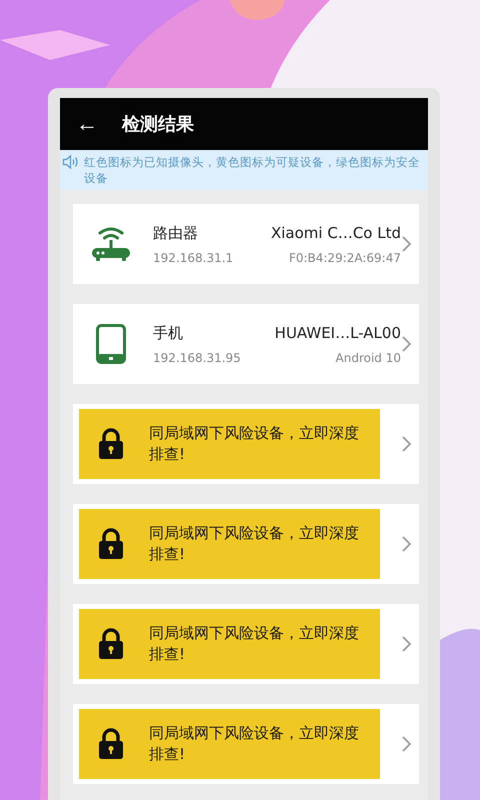 This screenshot has width=480, height=800. What do you see at coordinates (252, 170) in the screenshot?
I see `notice-text: 红色图标为已知摄像头，黄色图标为可疑设备，绿色图标为安全设备` at bounding box center [252, 170].